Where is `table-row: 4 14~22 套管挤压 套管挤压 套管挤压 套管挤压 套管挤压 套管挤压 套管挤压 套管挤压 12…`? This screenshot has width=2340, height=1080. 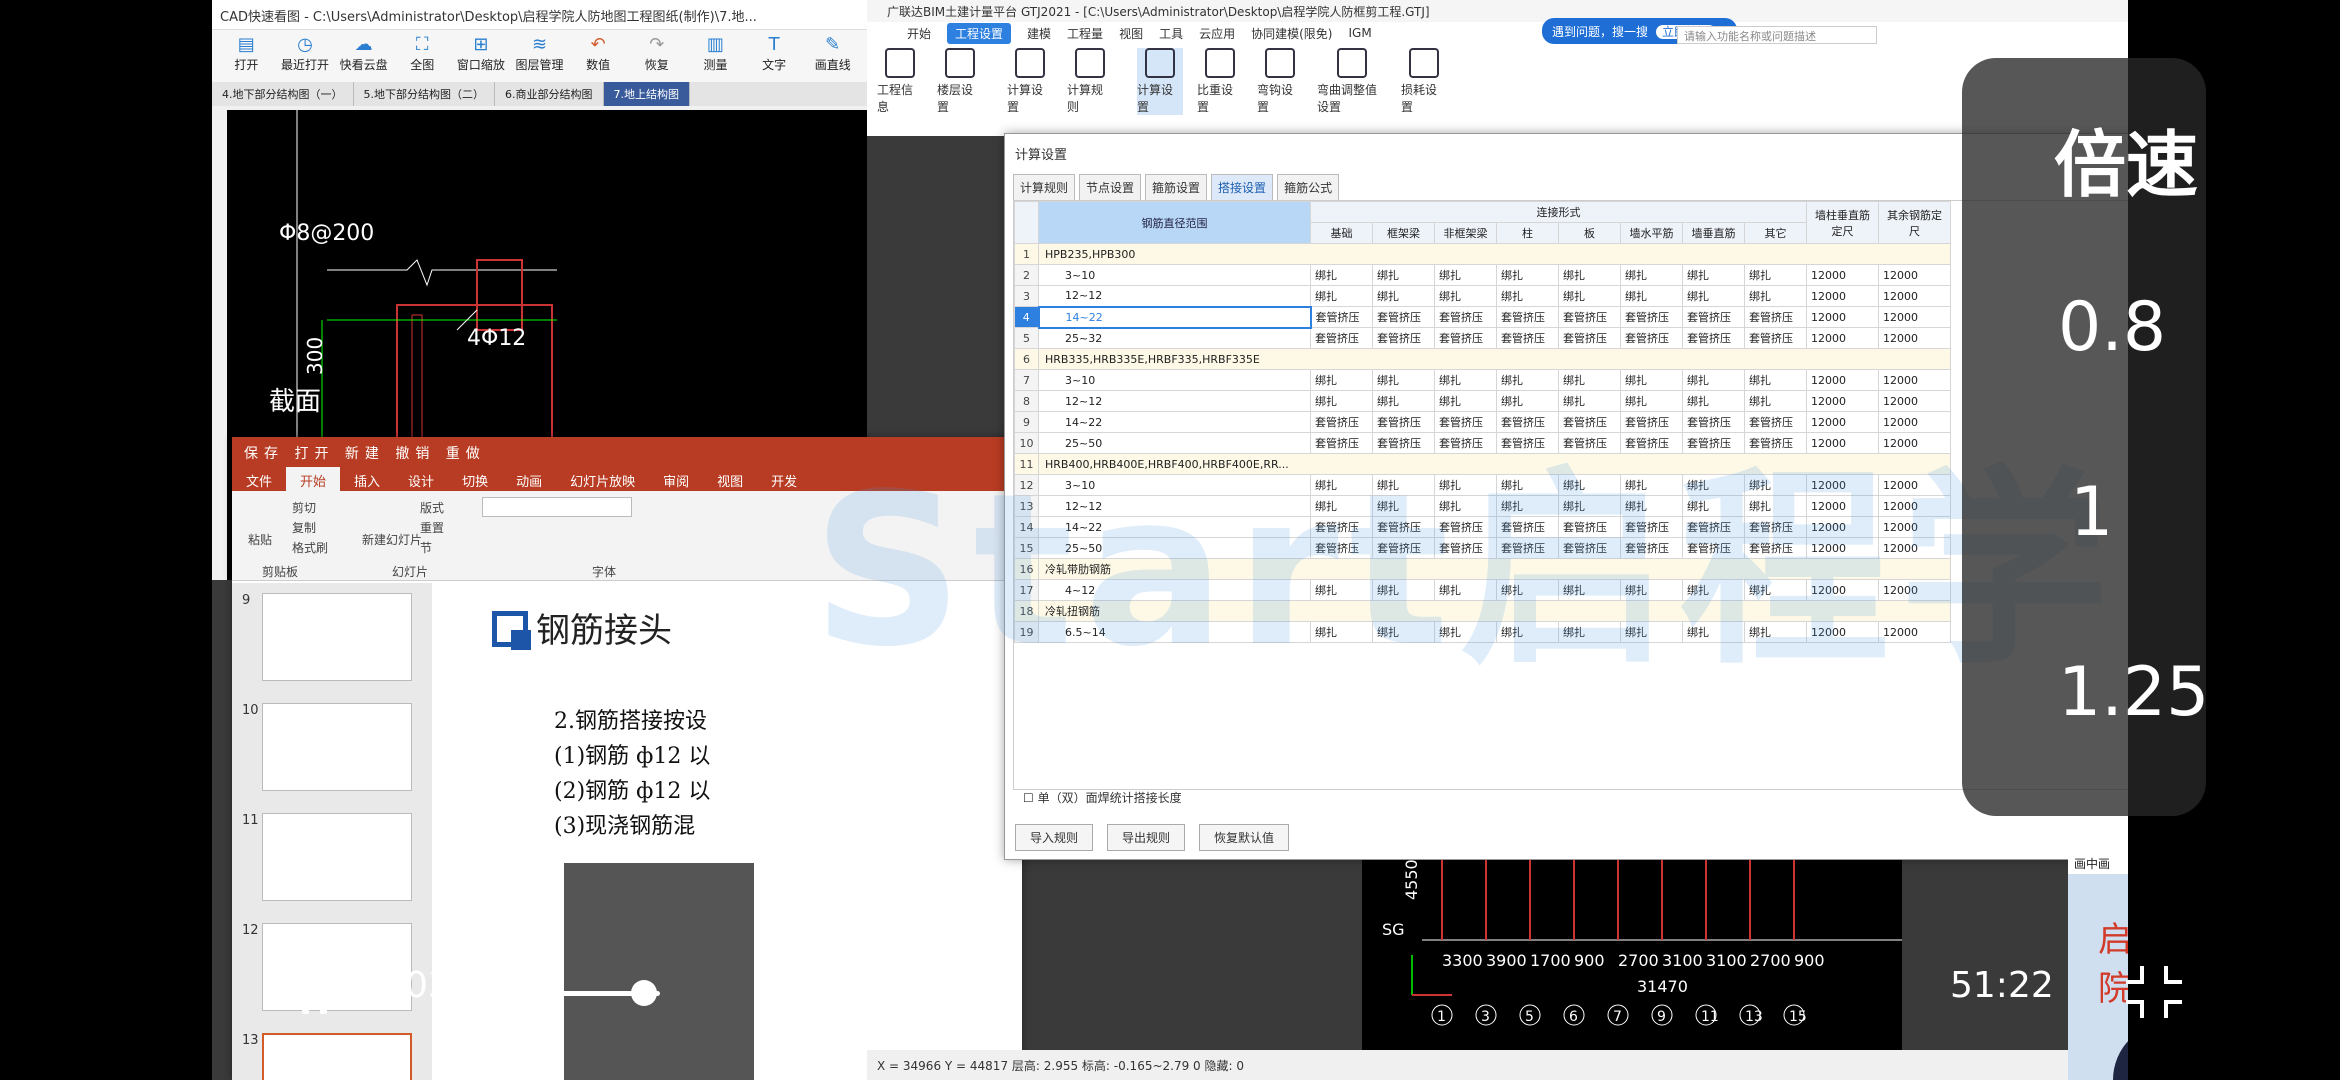 table-row: 4 14~22 套管挤压 套管挤压 套管挤压 套管挤压 套管挤压 套管挤压 套管挤压 套管挤压 12… is located at coordinates (1482, 317).